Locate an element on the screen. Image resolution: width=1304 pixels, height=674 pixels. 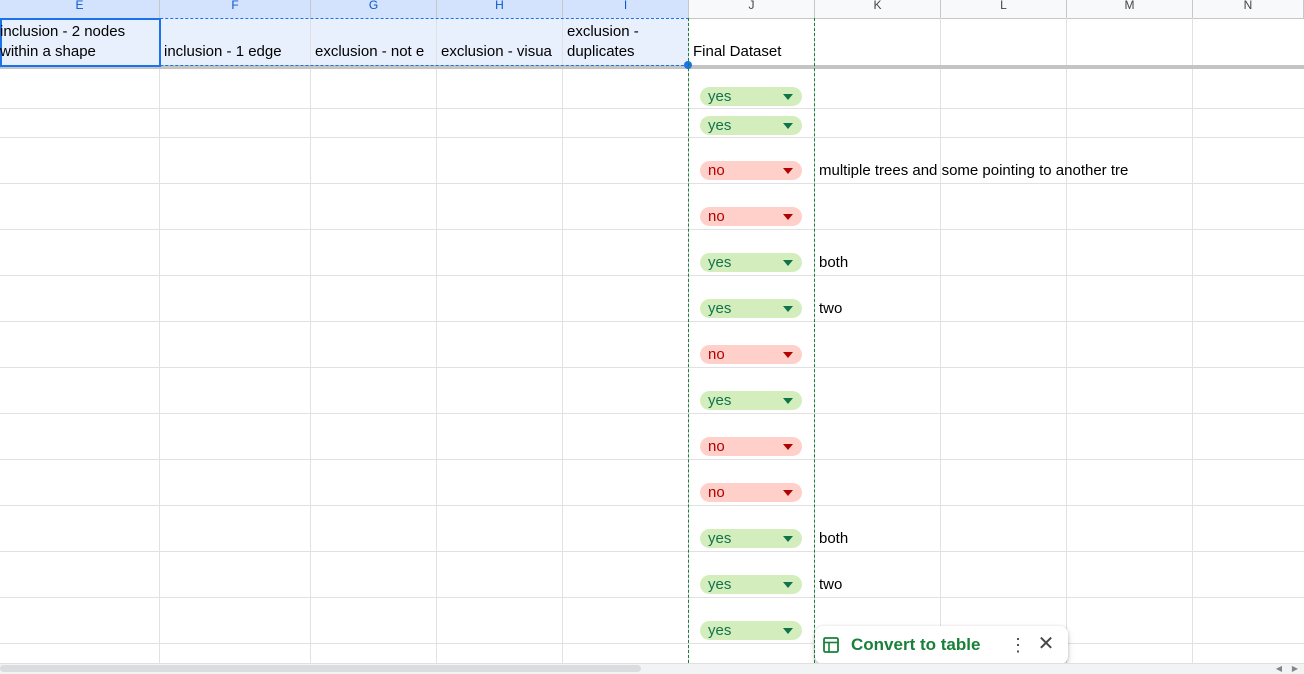
column-header-j: J is located at coordinates (752, 9).